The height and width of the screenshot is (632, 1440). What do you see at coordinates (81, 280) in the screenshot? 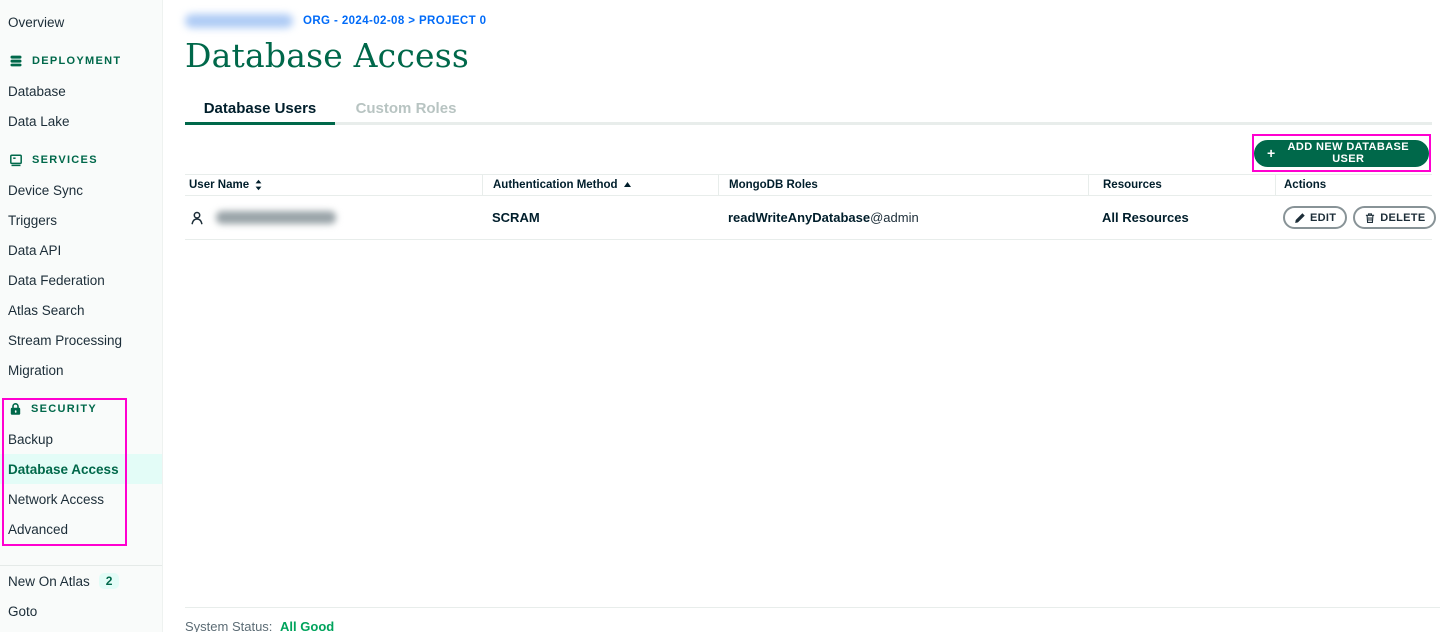
I see `sidebar-item-data-federation: Data Federation` at bounding box center [81, 280].